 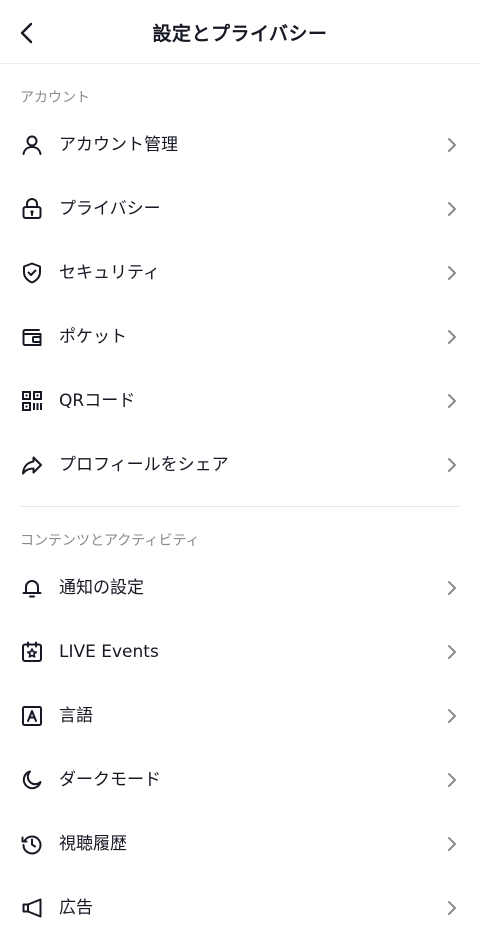 I want to click on lock-icon, so click(x=32, y=209).